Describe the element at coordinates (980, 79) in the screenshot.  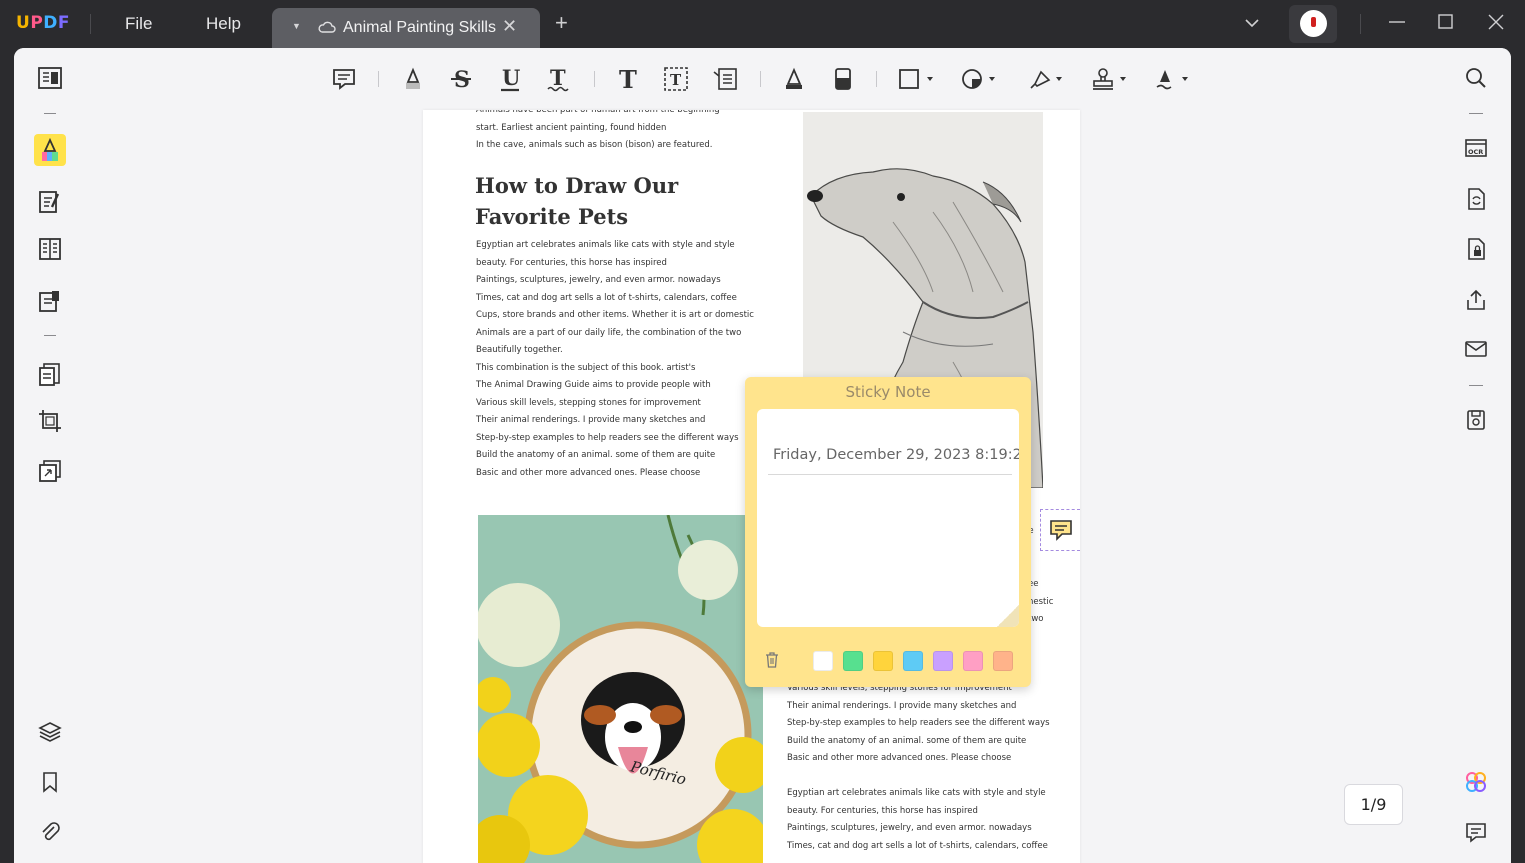
I see `sticker-icon` at that location.